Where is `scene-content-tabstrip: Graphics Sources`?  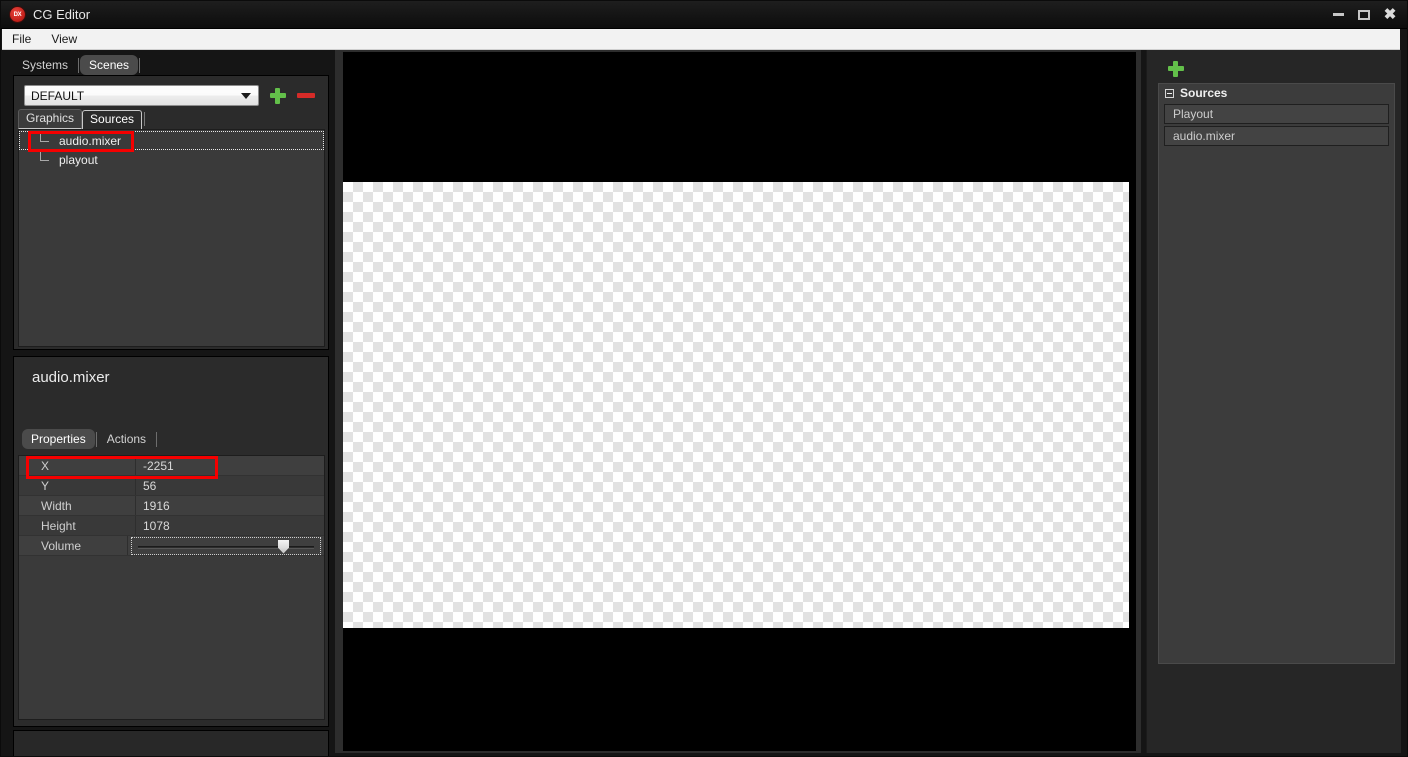 scene-content-tabstrip: Graphics Sources is located at coordinates (82, 119).